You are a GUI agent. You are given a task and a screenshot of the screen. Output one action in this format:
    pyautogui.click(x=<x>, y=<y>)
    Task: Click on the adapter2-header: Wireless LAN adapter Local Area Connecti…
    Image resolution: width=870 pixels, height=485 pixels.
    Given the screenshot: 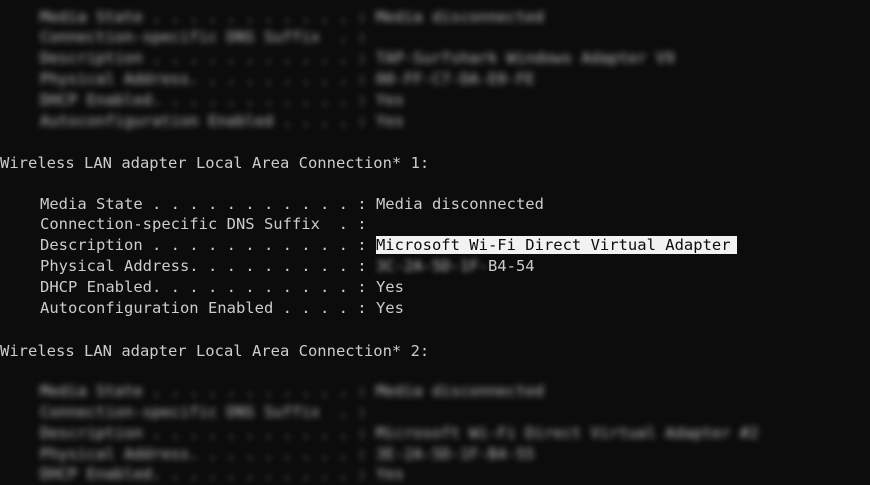 What is the action you would take?
    pyautogui.click(x=215, y=351)
    